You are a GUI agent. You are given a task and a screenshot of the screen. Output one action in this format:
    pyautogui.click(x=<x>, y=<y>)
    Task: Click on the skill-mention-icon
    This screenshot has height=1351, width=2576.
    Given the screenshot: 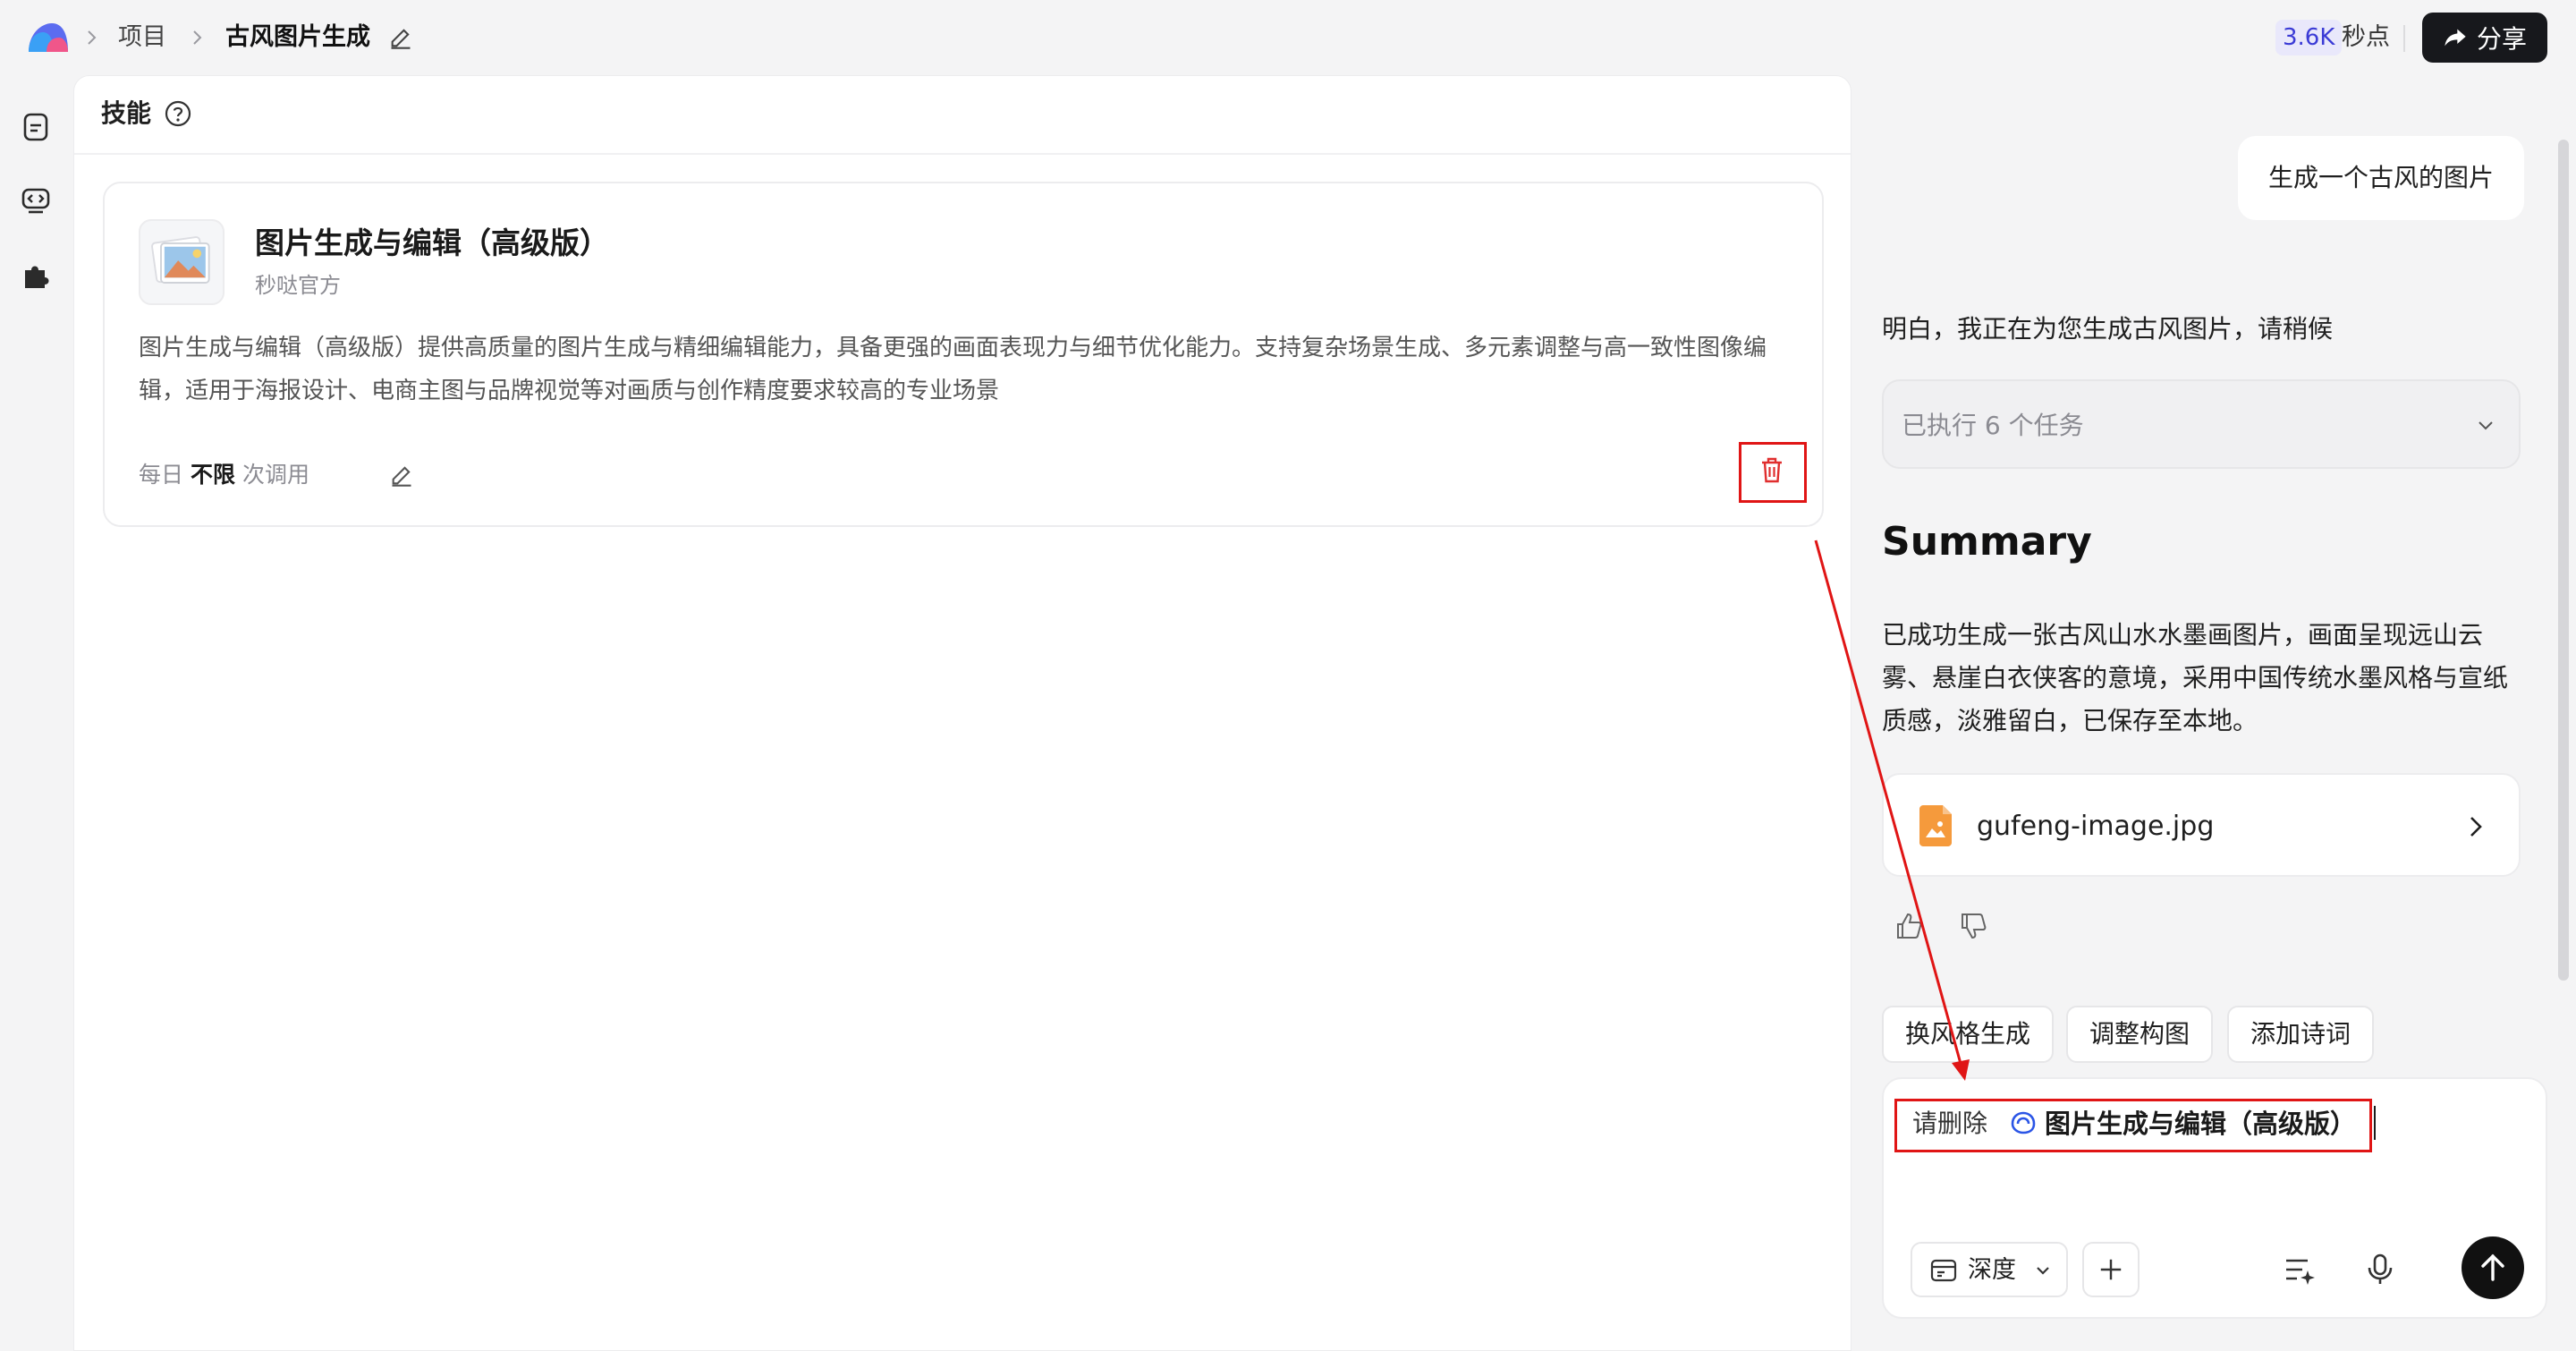 What is the action you would take?
    pyautogui.click(x=2023, y=1122)
    